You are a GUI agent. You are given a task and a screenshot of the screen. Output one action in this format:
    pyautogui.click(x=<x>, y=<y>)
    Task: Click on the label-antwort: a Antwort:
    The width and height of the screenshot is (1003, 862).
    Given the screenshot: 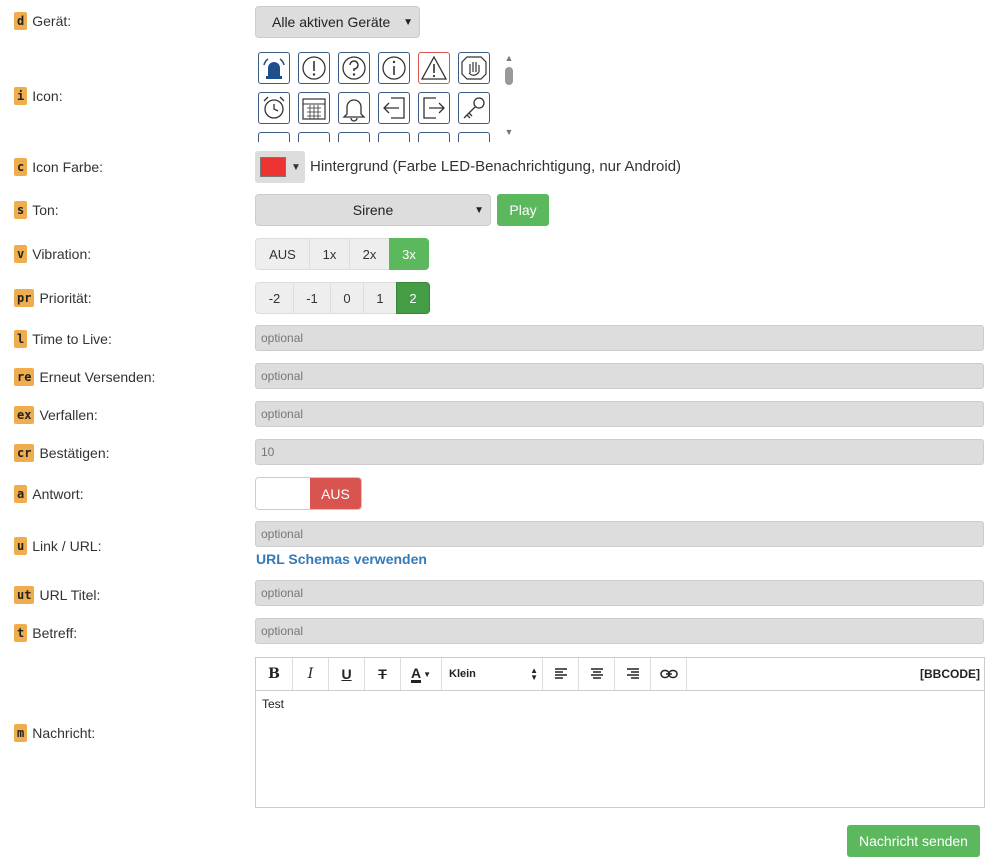 What is the action you would take?
    pyautogui.click(x=49, y=494)
    